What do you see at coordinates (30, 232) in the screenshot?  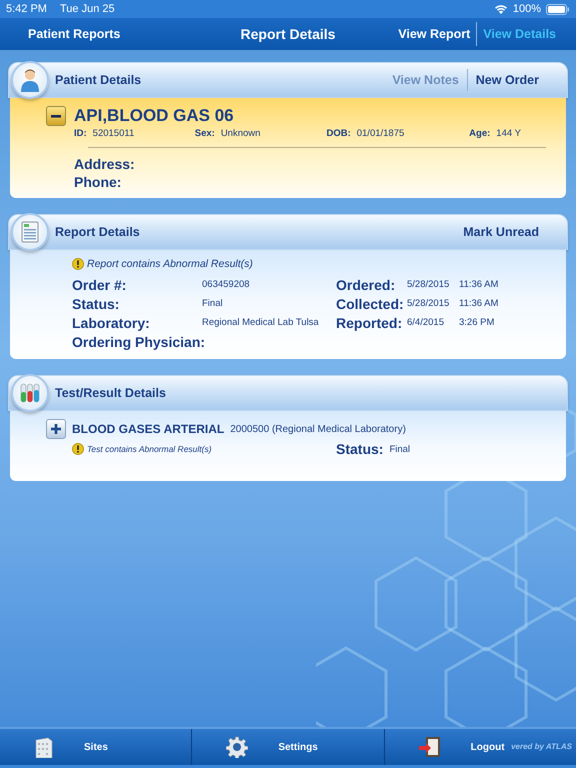 I see `document-icon` at bounding box center [30, 232].